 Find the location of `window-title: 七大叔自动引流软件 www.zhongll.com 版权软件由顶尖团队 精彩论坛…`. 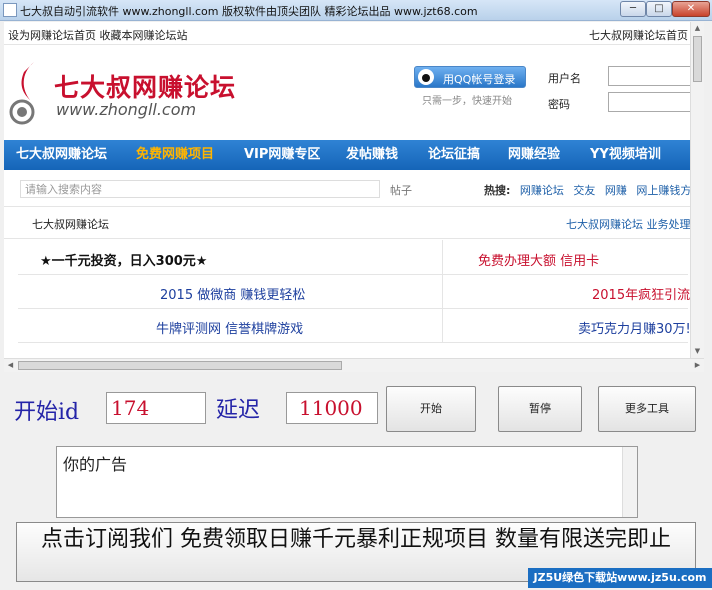

window-title: 七大叔自动引流软件 www.zhongll.com 版权软件由顶尖团队 精彩论坛… is located at coordinates (249, 11).